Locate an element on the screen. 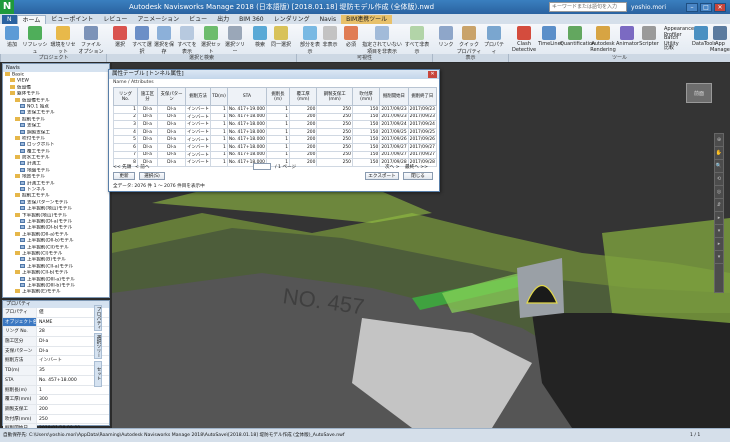  column-header: 吹付厚(mm) is located at coordinates (366, 96).